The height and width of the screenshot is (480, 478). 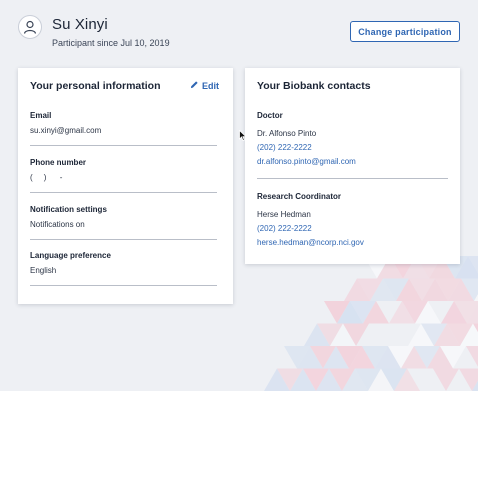 What do you see at coordinates (123, 268) in the screenshot?
I see `language-preference-field: Language preference English` at bounding box center [123, 268].